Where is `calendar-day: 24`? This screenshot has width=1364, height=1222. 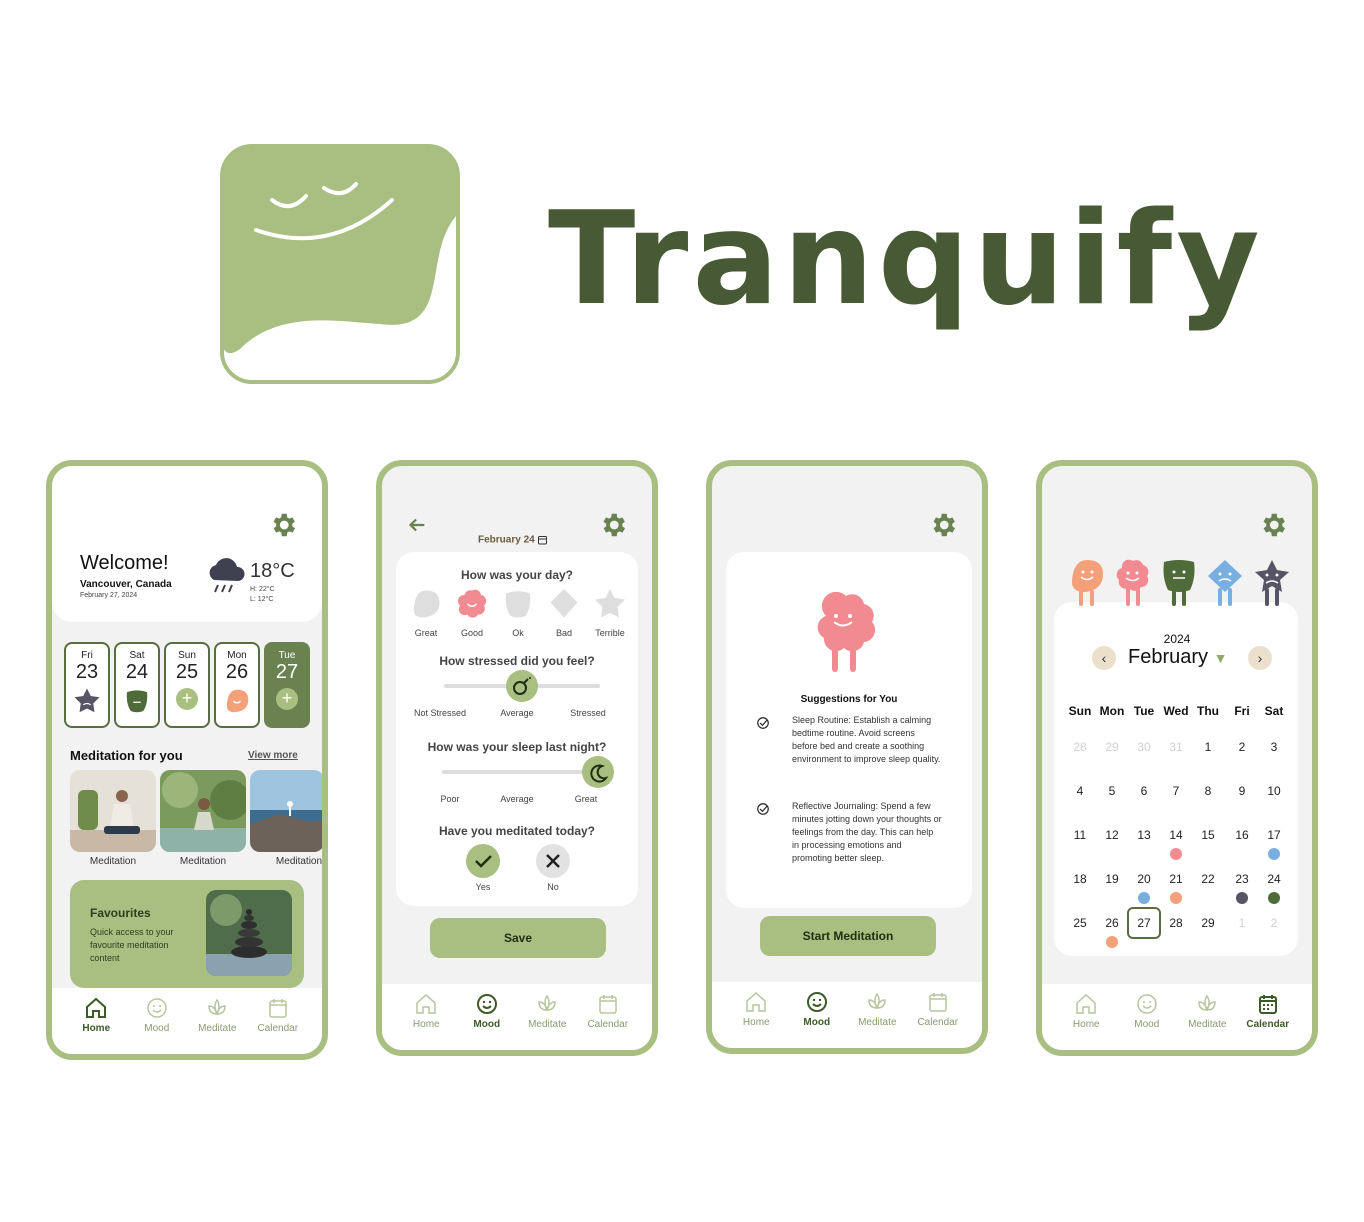
calendar-day: 24 is located at coordinates (1274, 879).